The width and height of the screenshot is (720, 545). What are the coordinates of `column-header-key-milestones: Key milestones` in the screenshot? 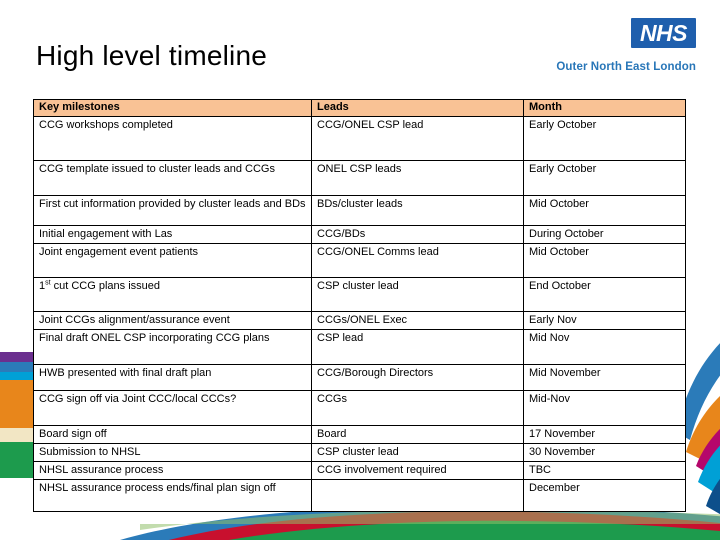 It's located at (172, 108).